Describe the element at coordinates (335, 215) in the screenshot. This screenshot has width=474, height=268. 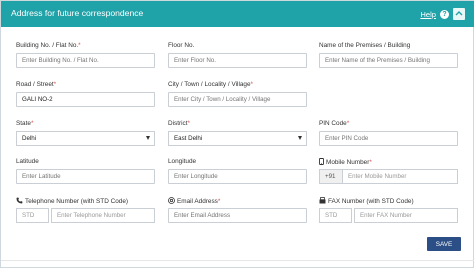
I see `fax-std-input: STD` at that location.